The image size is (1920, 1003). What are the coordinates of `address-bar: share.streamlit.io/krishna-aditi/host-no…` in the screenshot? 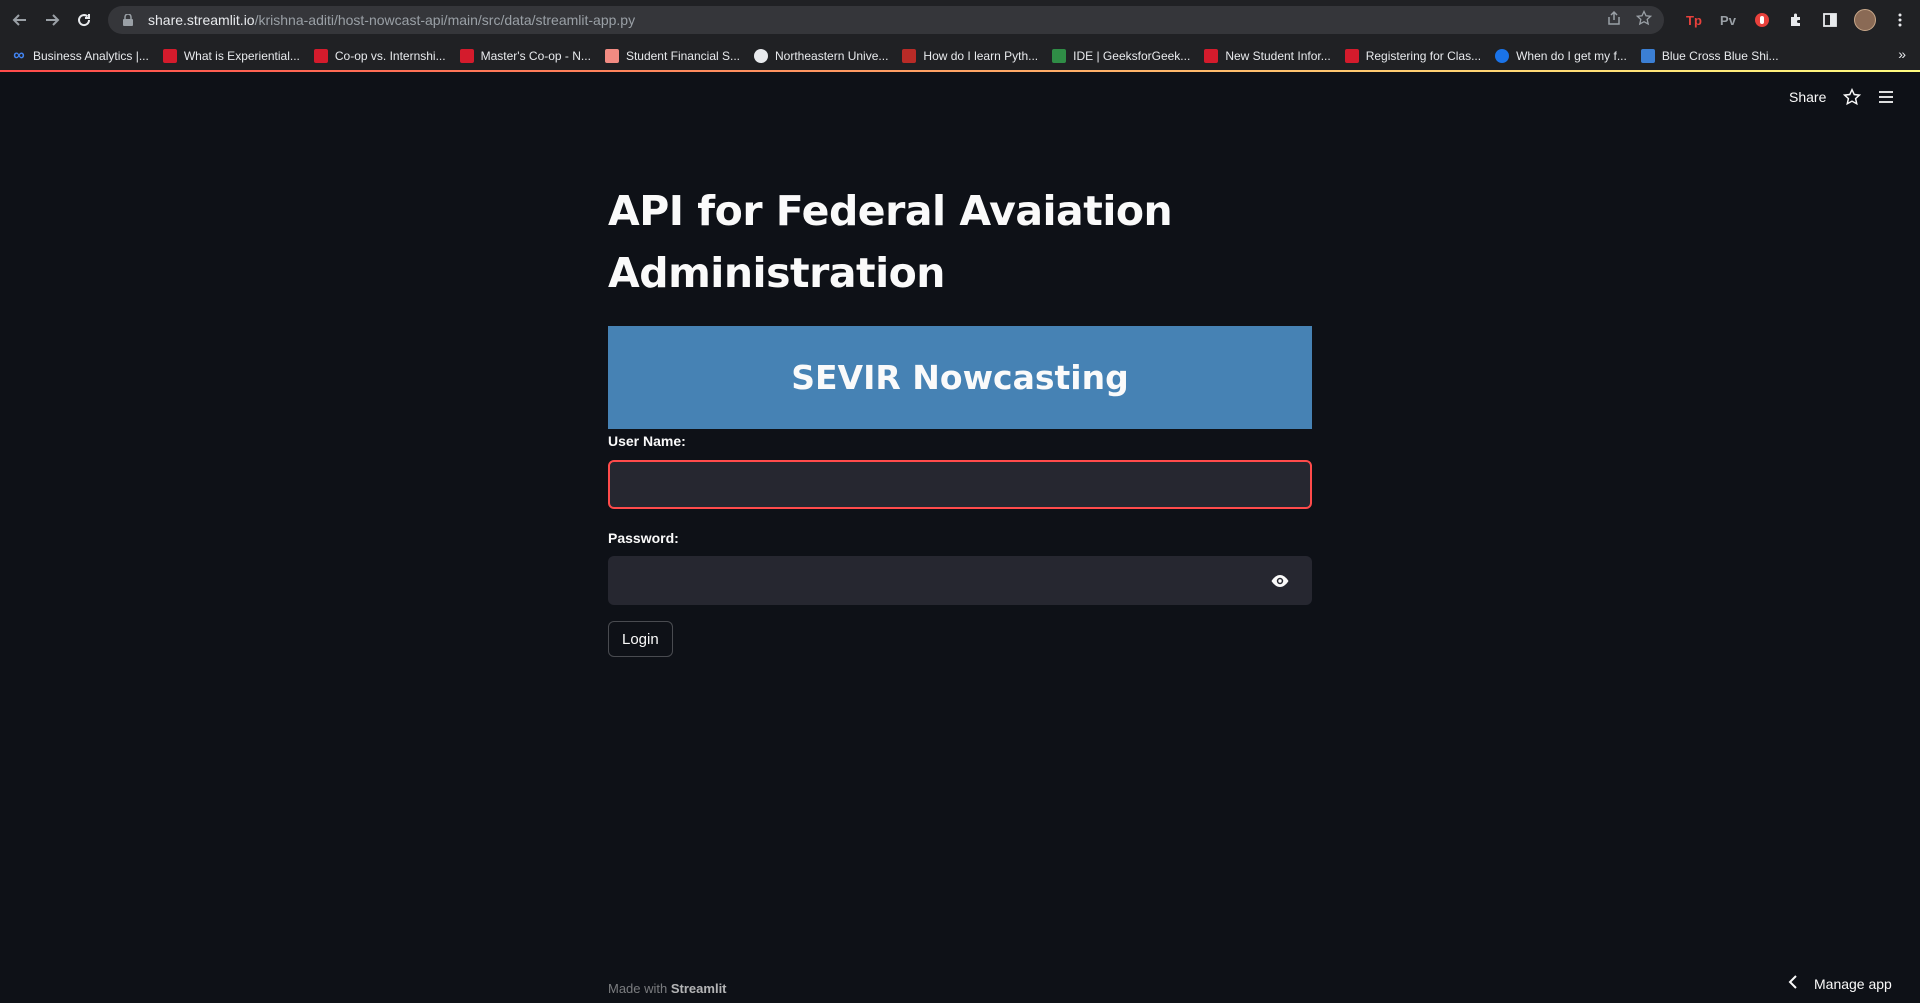 It's located at (886, 20).